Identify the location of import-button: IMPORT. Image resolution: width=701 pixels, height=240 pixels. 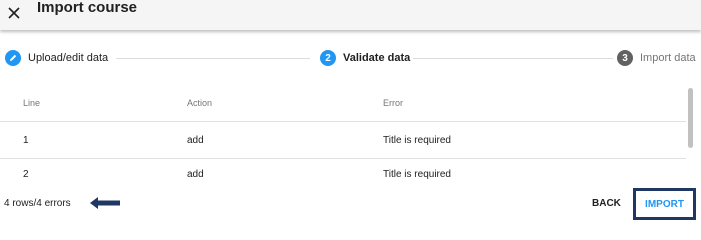
(664, 204).